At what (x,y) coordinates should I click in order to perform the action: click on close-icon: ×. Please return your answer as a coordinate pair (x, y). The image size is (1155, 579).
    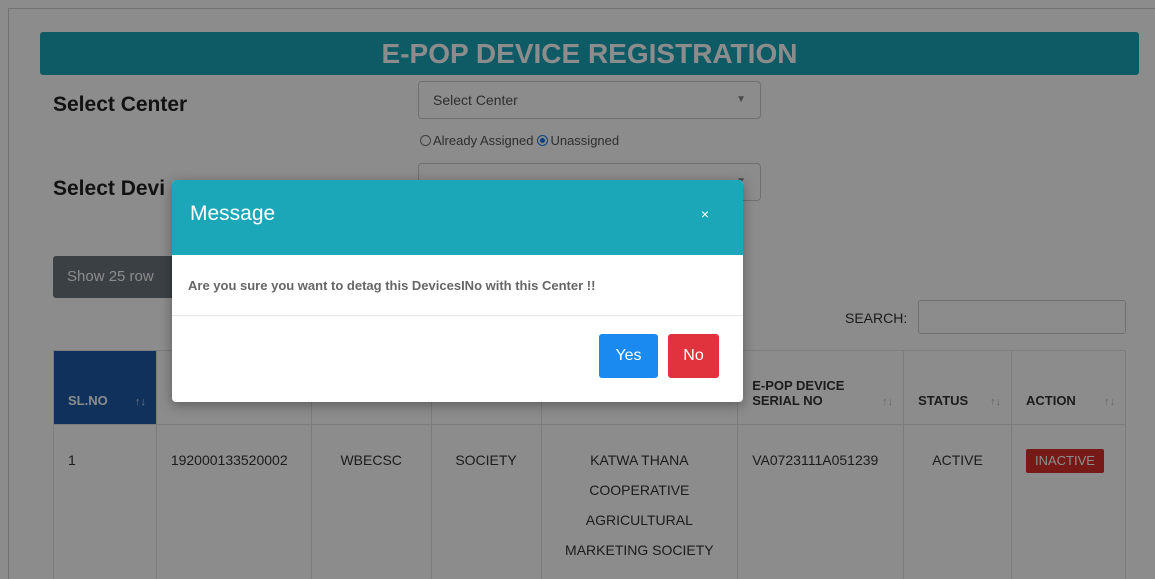
    Looking at the image, I should click on (705, 214).